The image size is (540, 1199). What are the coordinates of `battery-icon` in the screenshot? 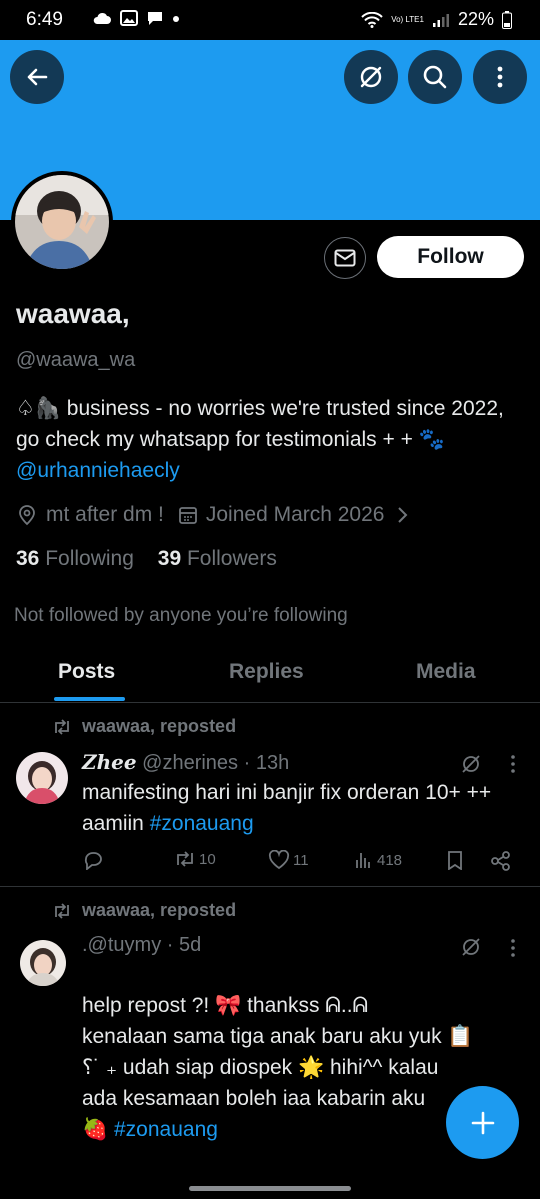 It's located at (507, 19).